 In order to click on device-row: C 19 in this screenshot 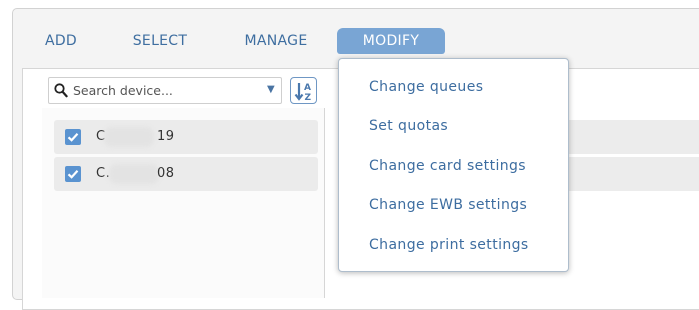, I will do `click(186, 137)`.